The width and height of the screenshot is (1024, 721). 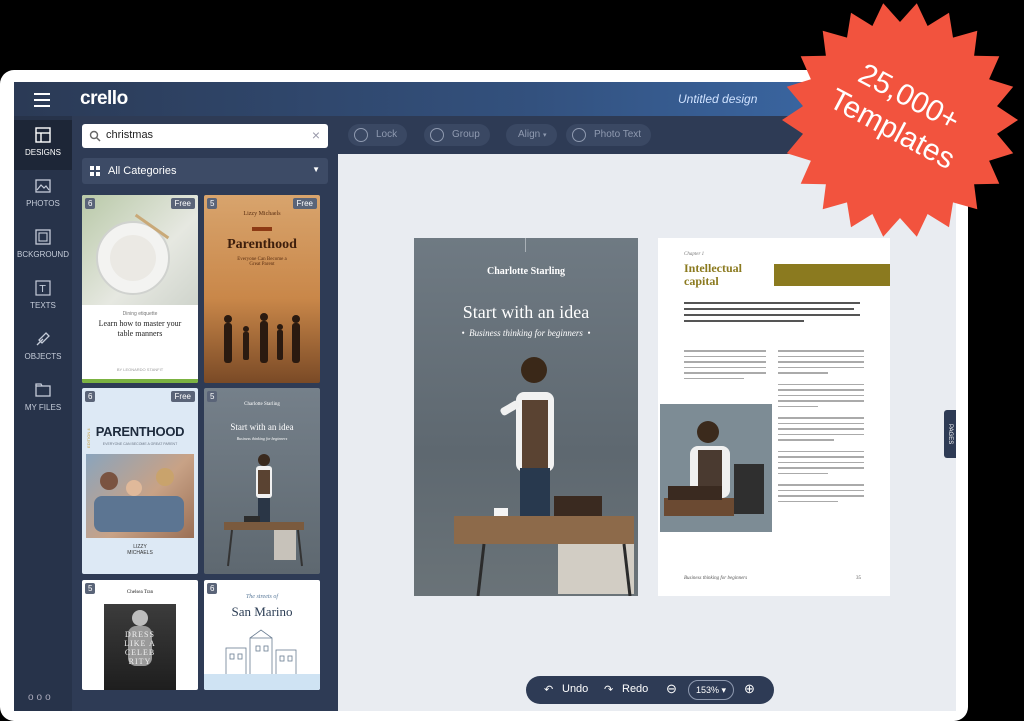 I want to click on chapter-label: Chapter 1, so click(x=694, y=254).